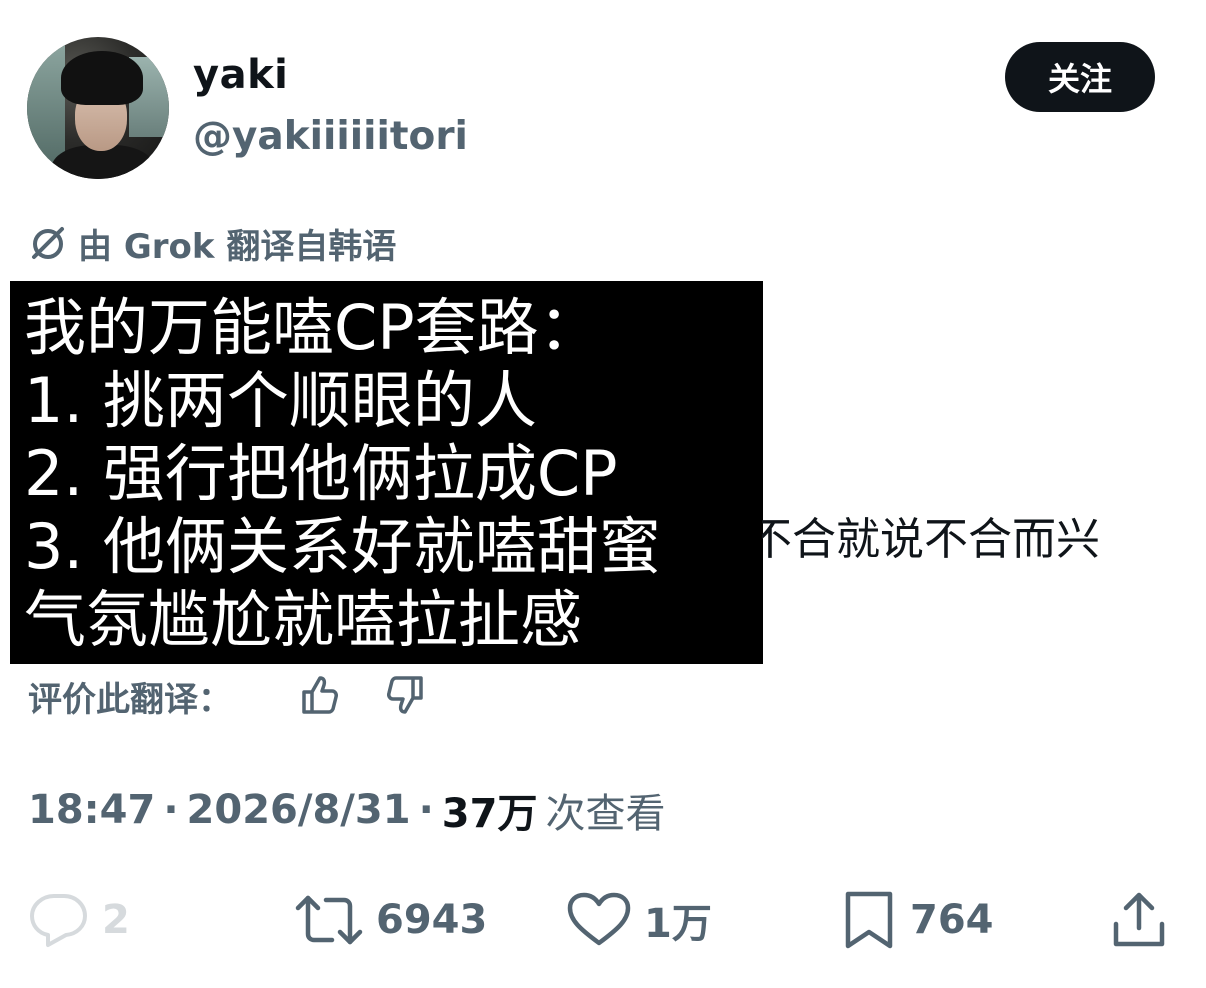  Describe the element at coordinates (924, 539) in the screenshot. I see `overflow-text: 不合就说不合而兴` at that location.